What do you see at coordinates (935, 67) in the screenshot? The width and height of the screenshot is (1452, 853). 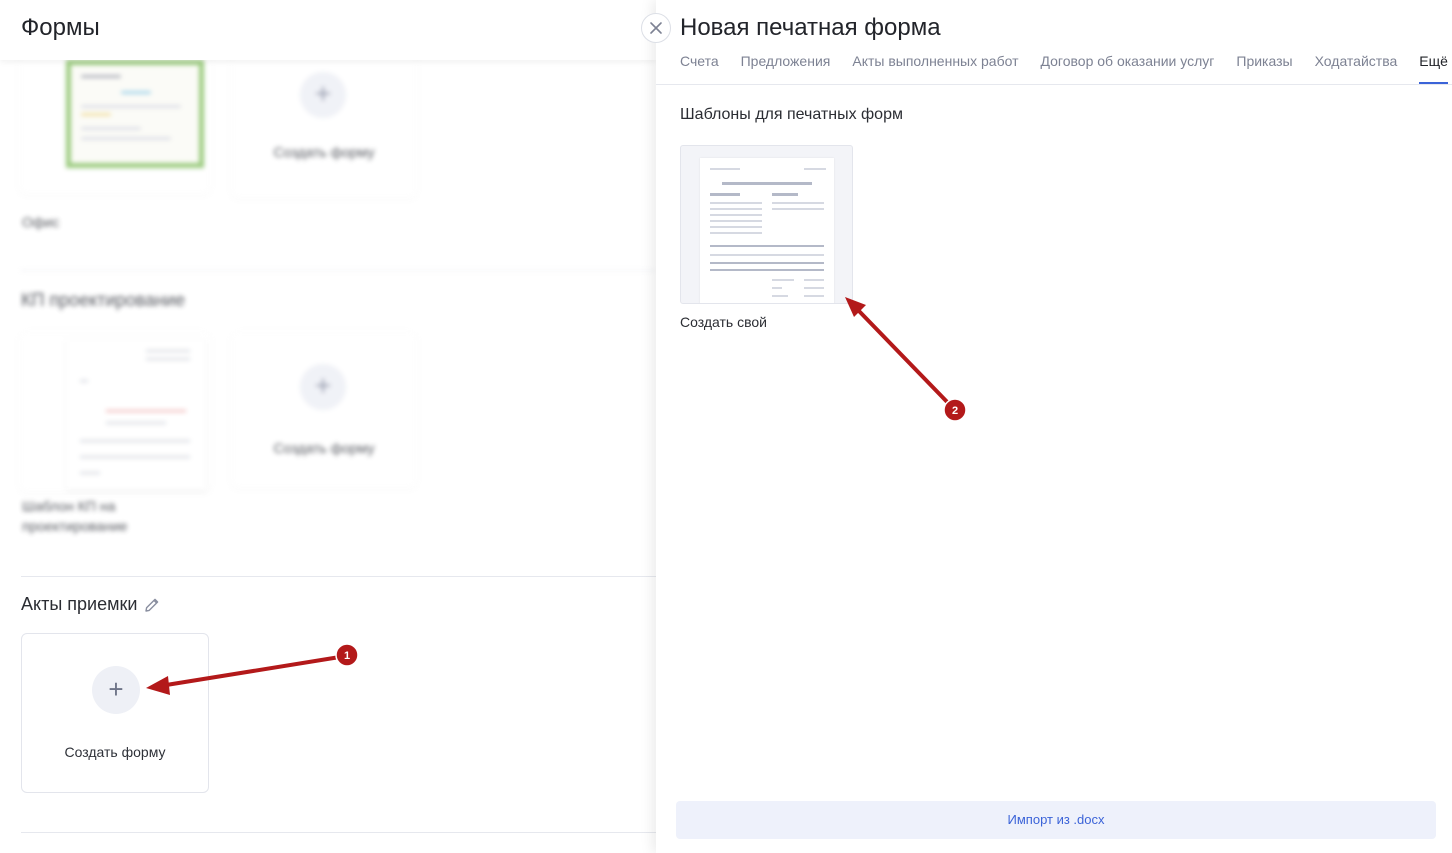 I see `tab-acts: Акты выполненных работ` at bounding box center [935, 67].